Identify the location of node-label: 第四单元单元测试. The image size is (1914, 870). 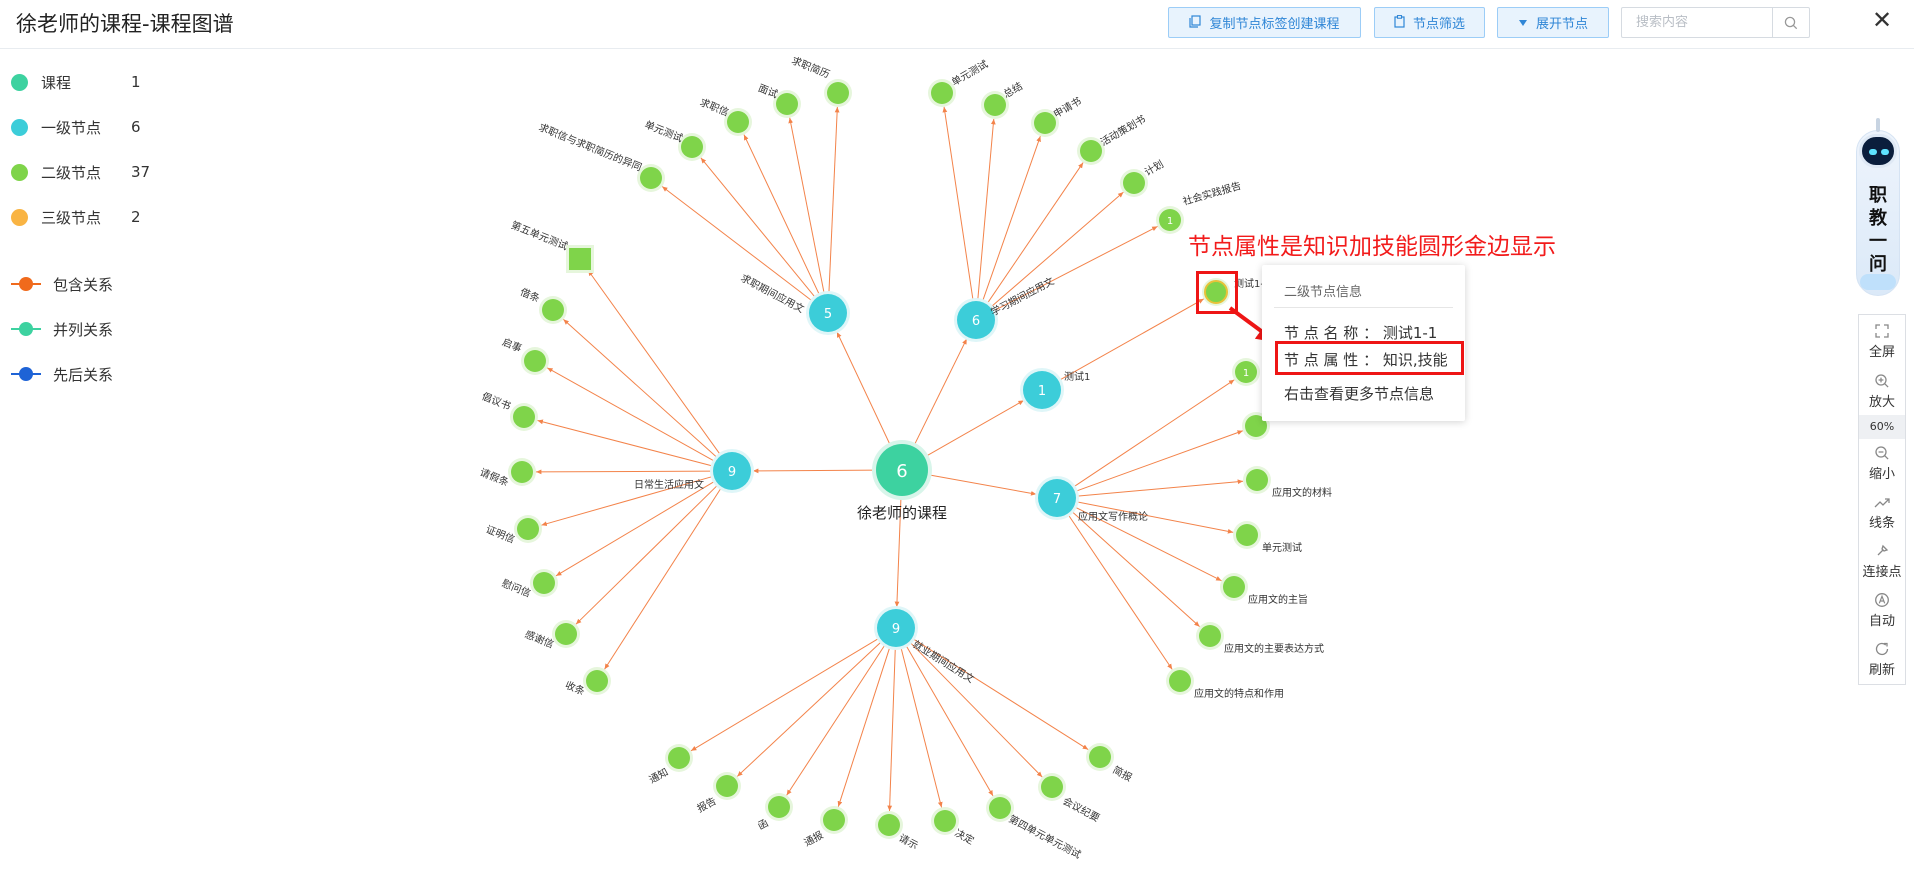
(1045, 836).